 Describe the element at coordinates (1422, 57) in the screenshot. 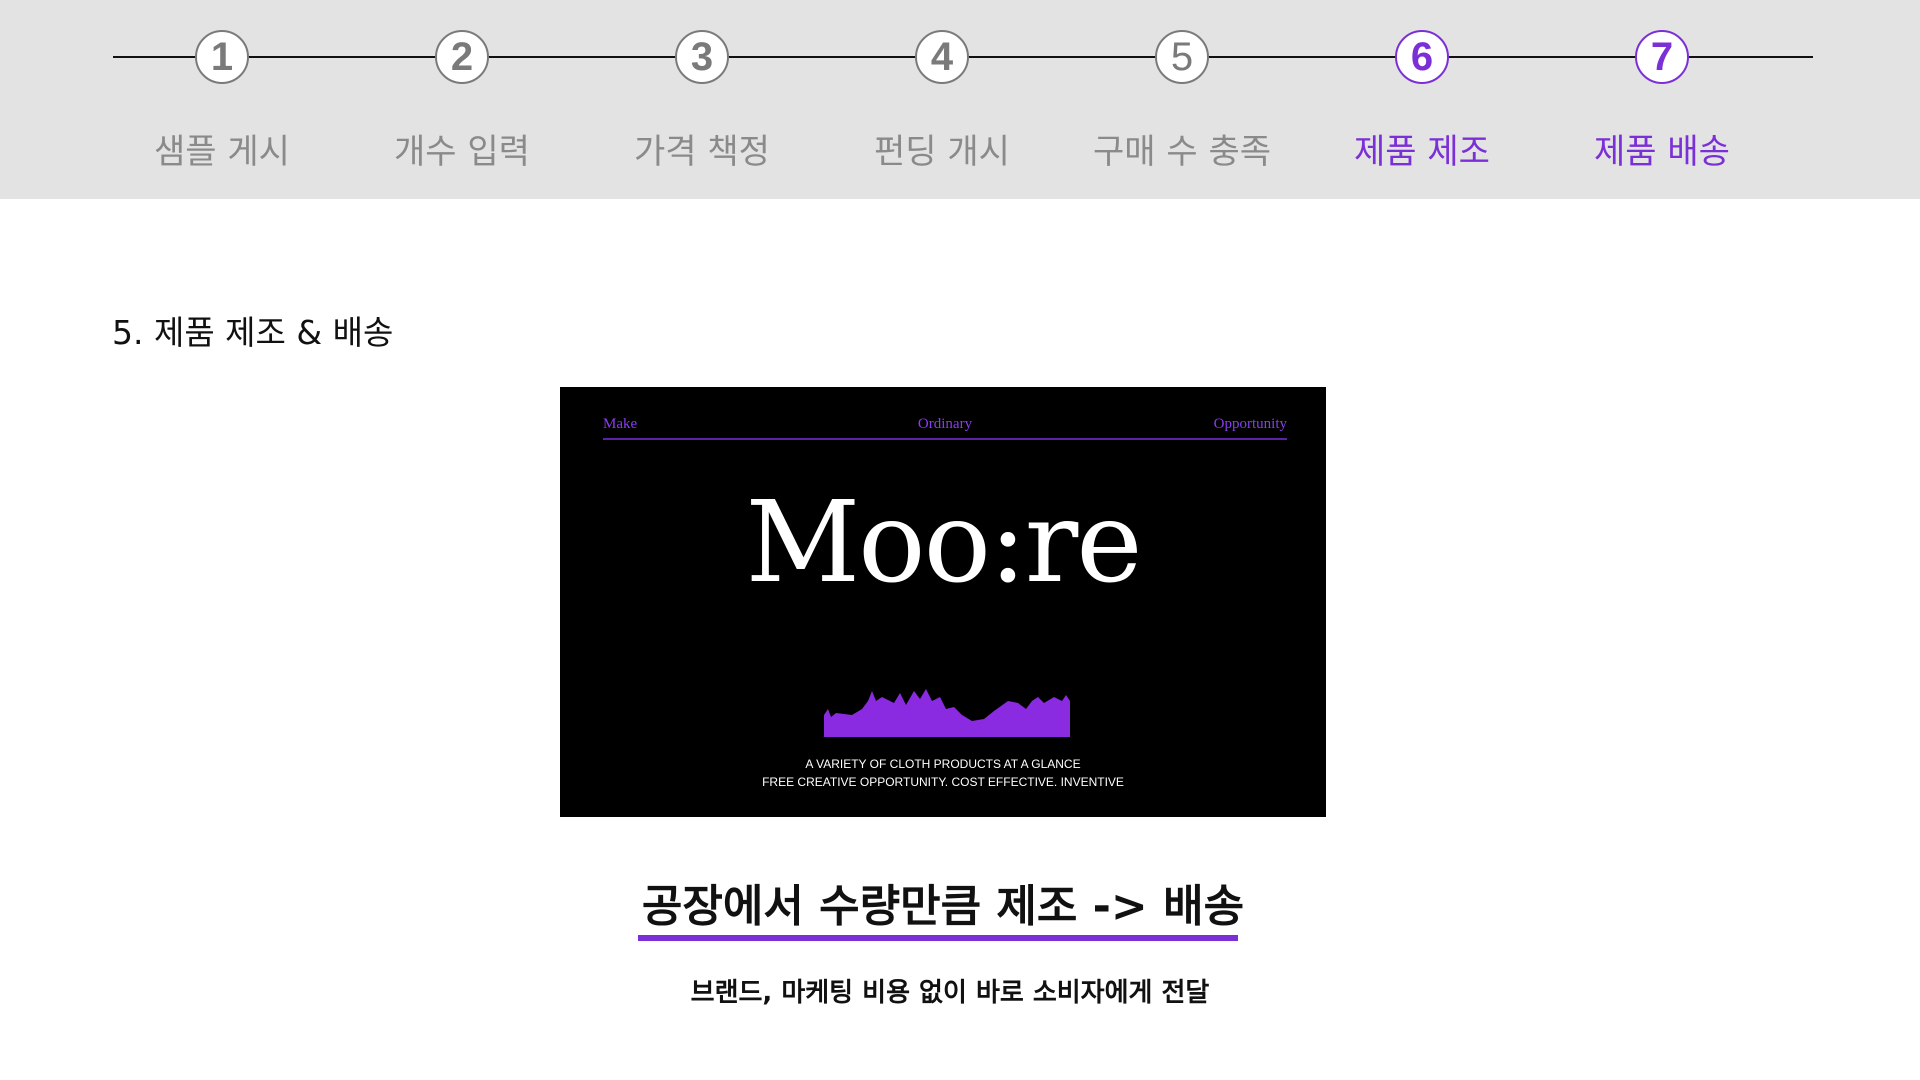

I see `step-number-badge: 6` at that location.